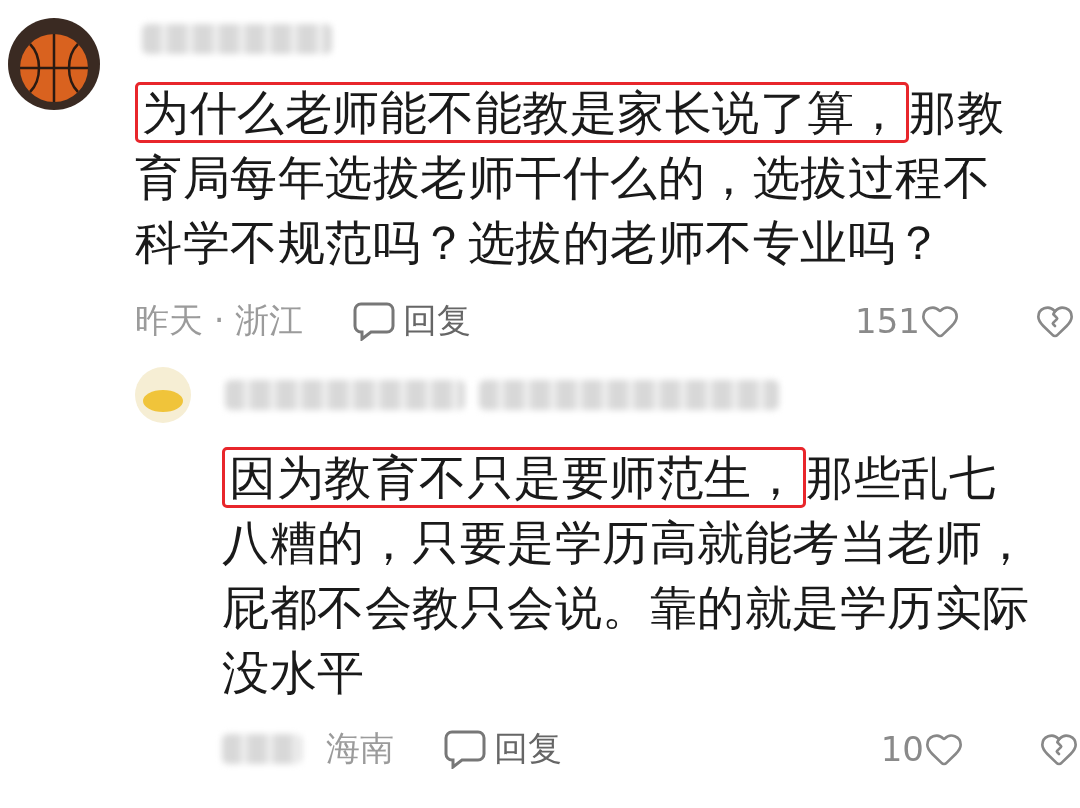  I want to click on time-location: 海南, so click(360, 748).